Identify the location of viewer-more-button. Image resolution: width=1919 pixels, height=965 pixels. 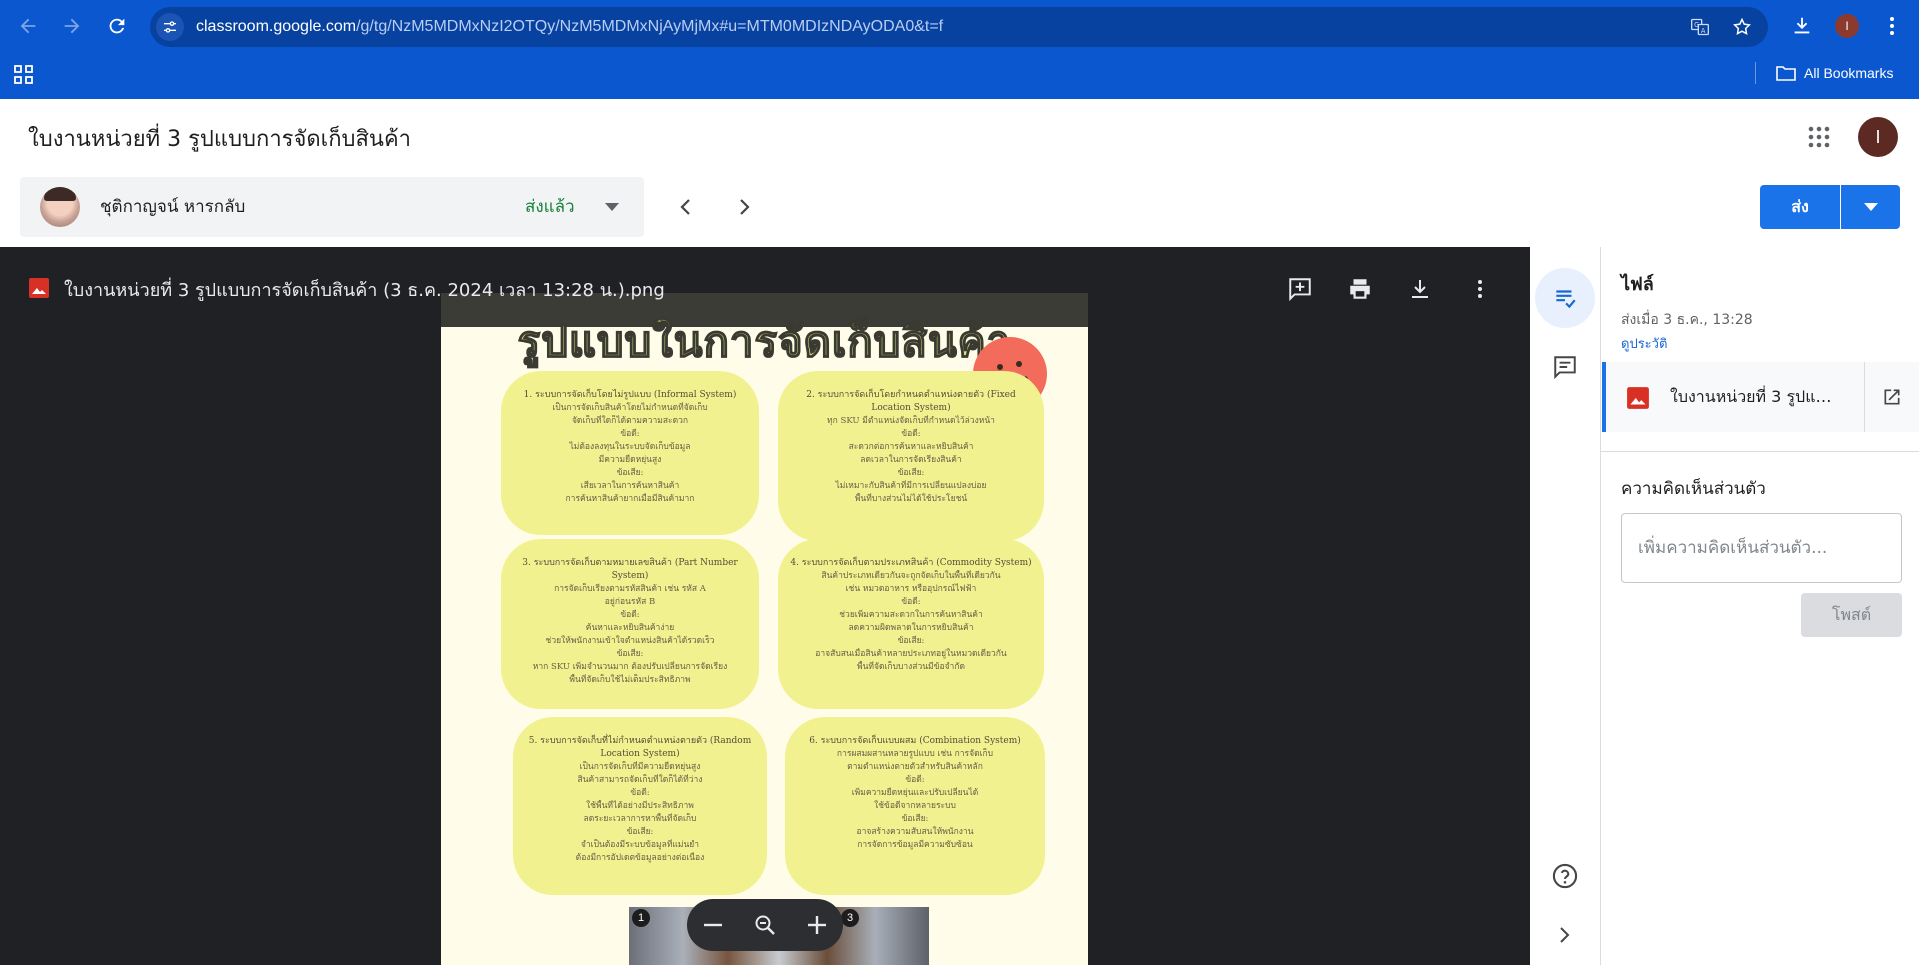
(1480, 289).